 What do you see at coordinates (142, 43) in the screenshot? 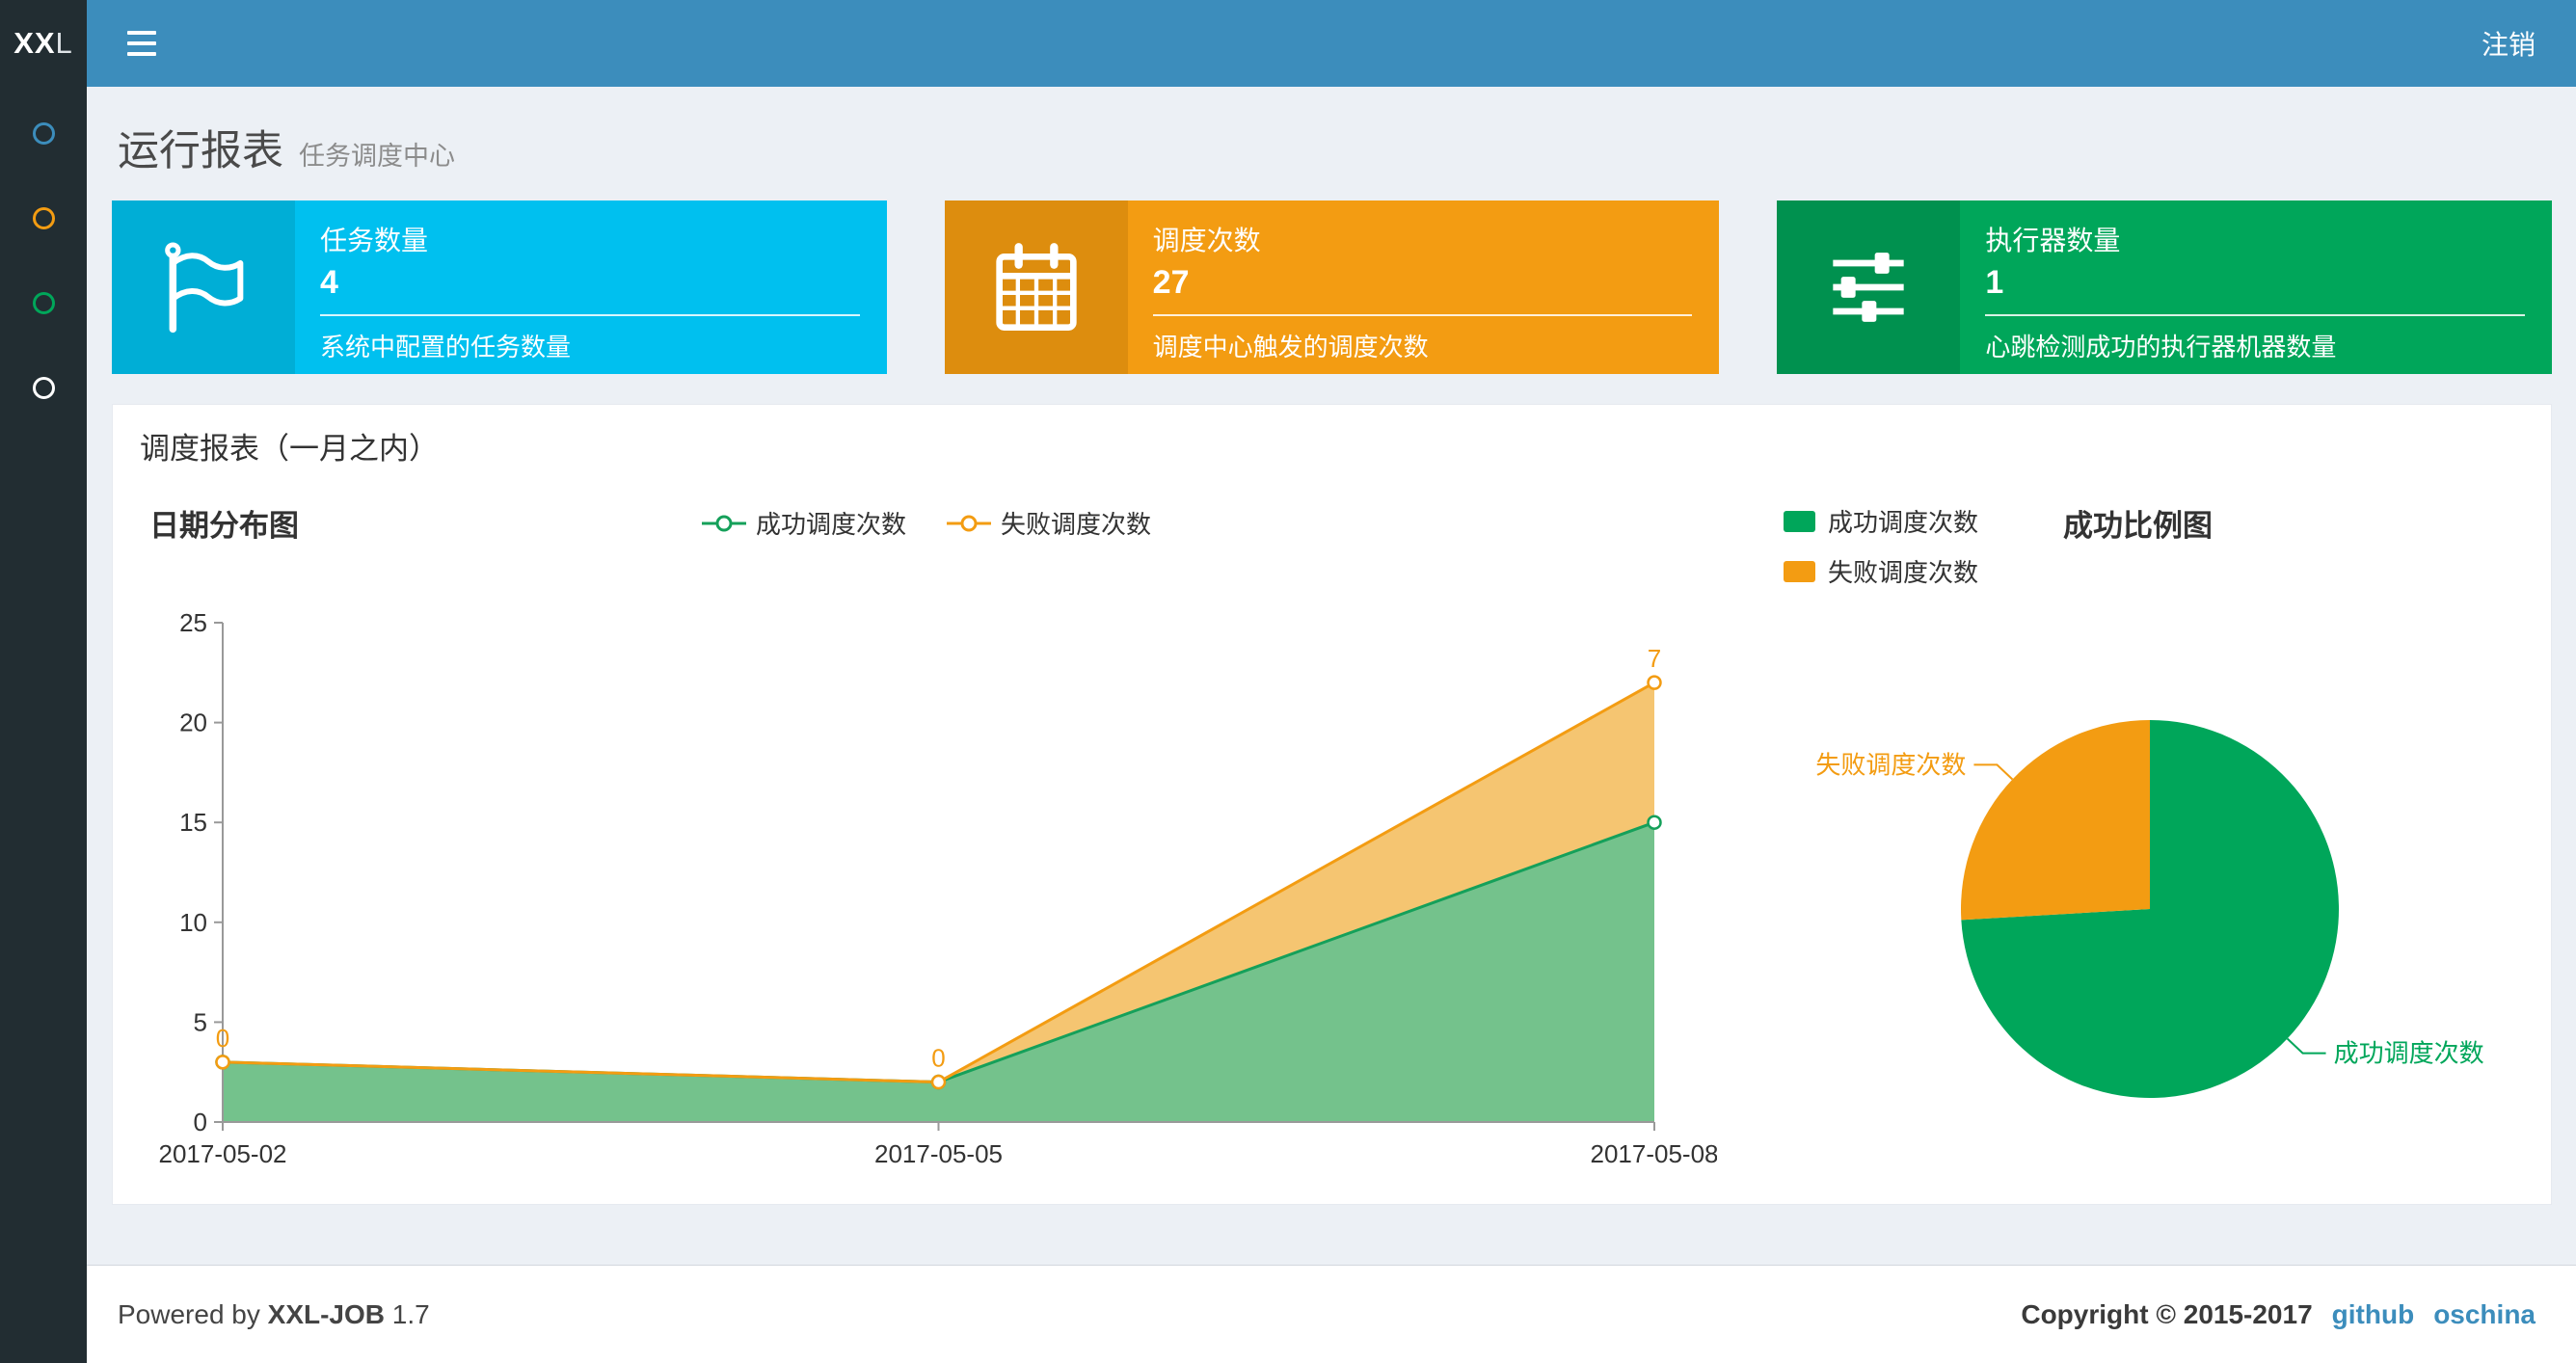
I see `sidebar-toggle-button` at bounding box center [142, 43].